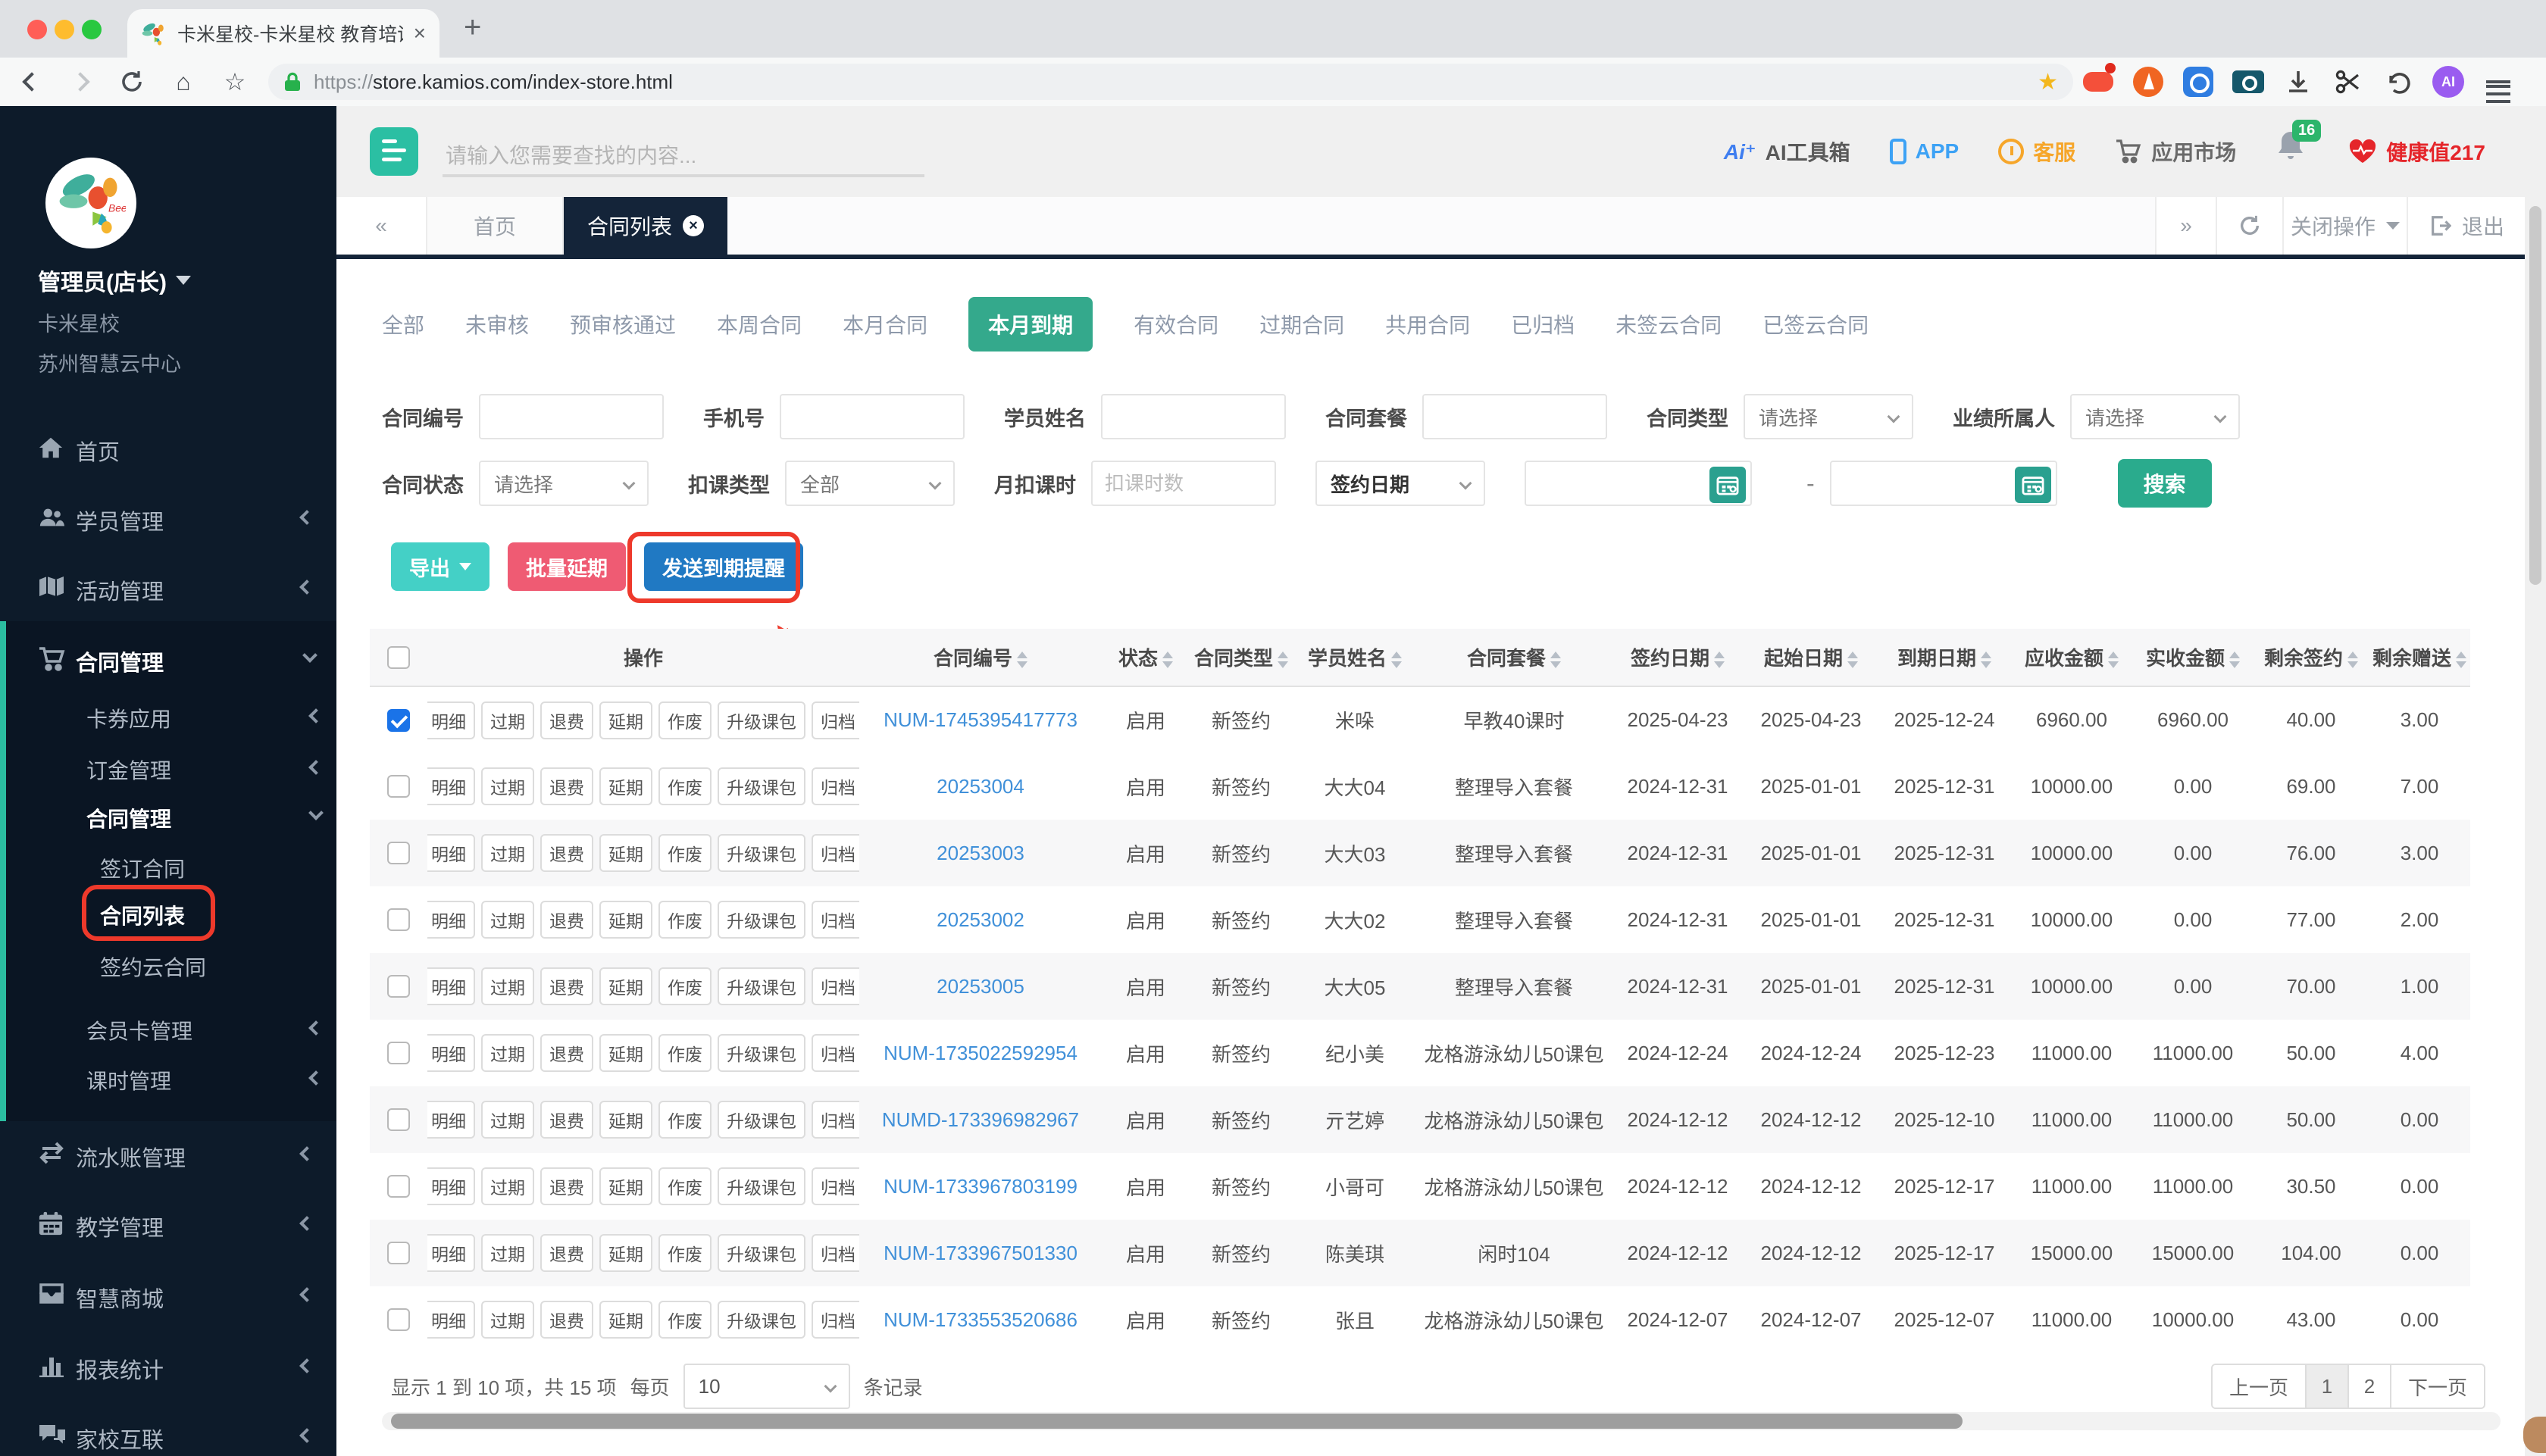 The image size is (2546, 1456). I want to click on select-all-checkbox, so click(398, 657).